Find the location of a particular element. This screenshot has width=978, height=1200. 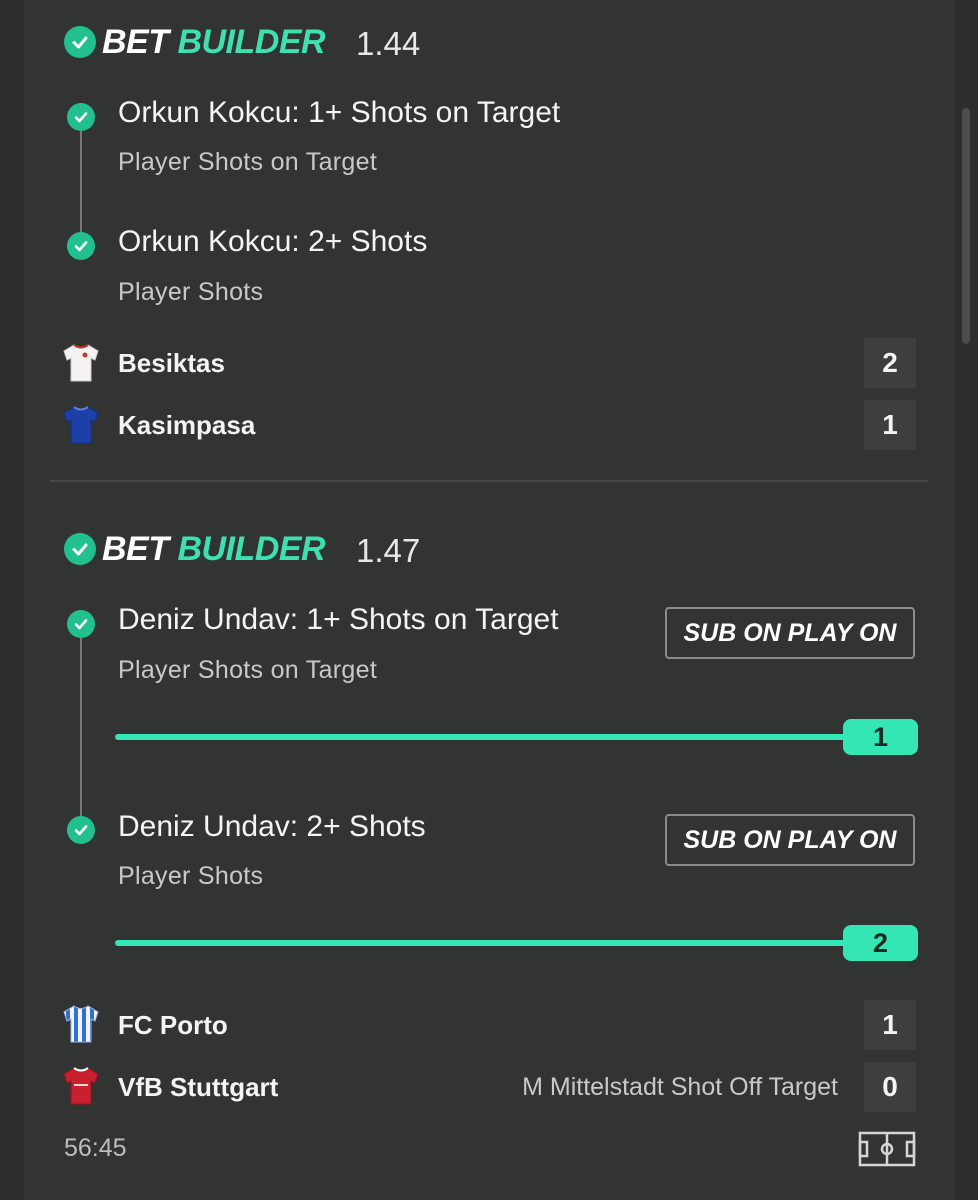

leg-title: Deniz Undav: 2+ Shots is located at coordinates (272, 826).